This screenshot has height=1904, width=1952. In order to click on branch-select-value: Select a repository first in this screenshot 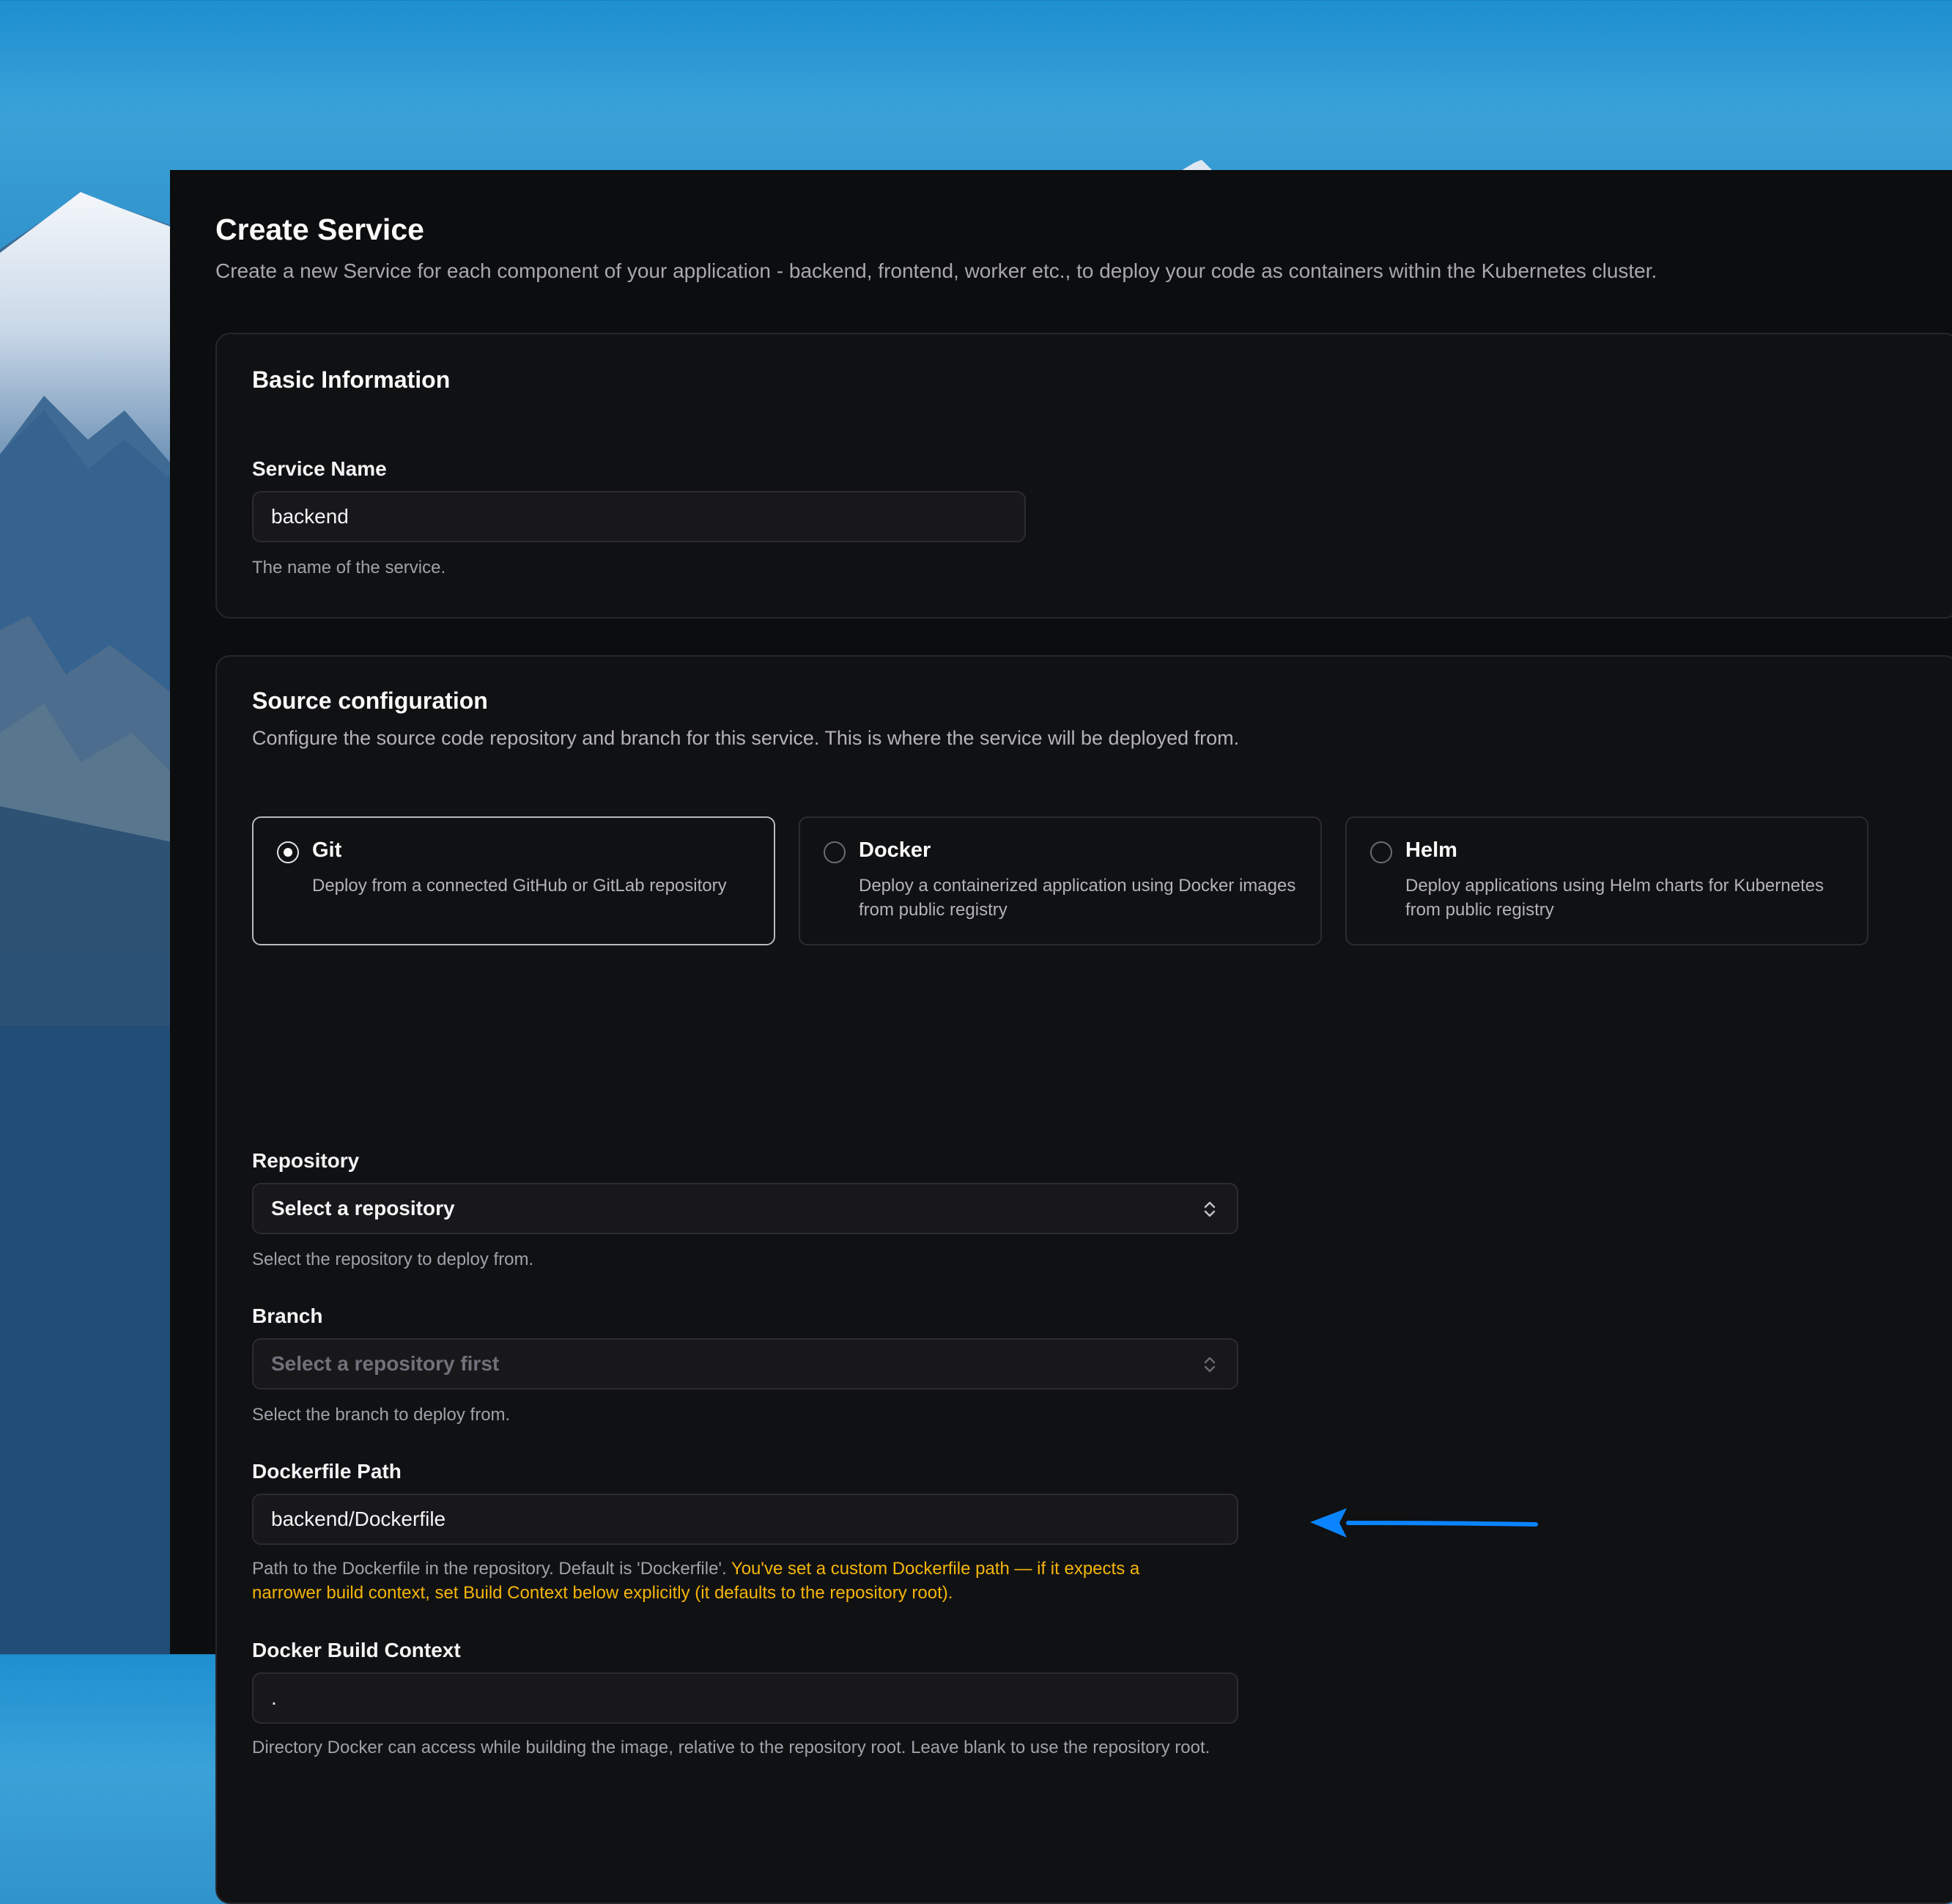, I will do `click(385, 1363)`.